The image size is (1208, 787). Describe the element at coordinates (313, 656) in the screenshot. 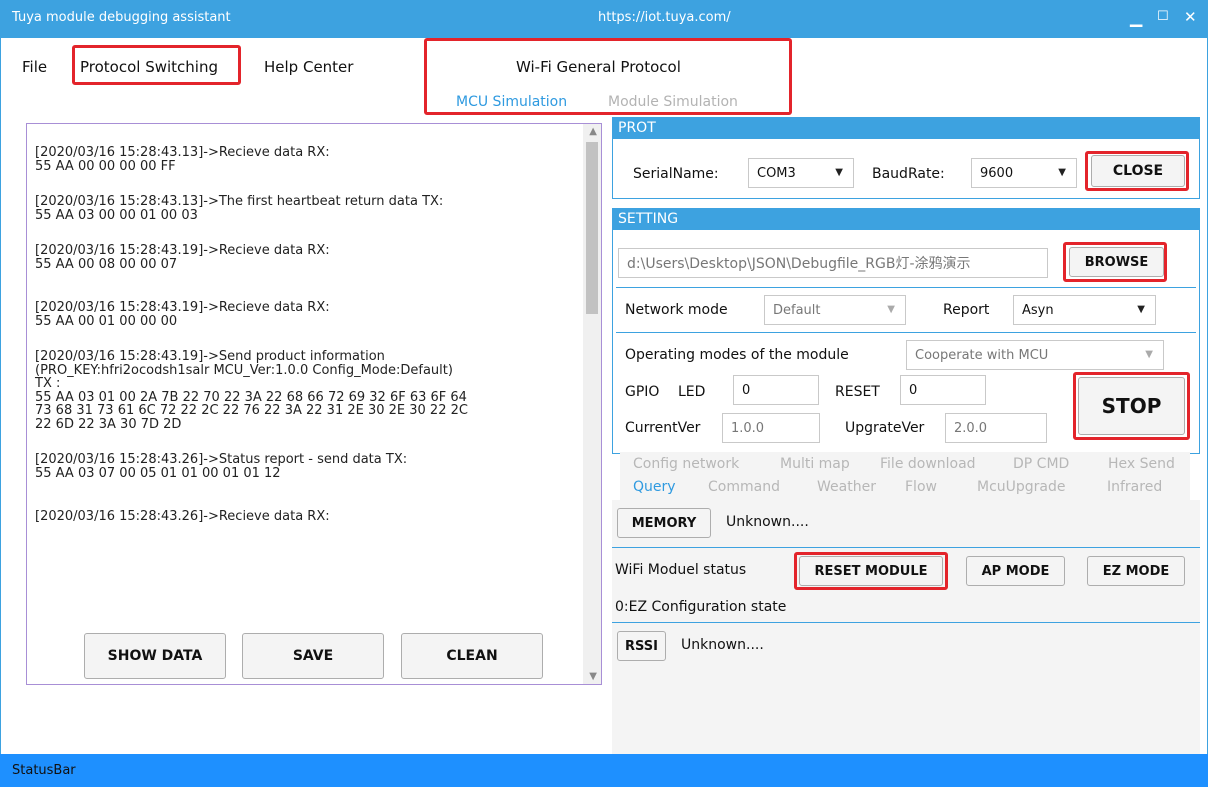

I see `save-button: SAVE` at that location.